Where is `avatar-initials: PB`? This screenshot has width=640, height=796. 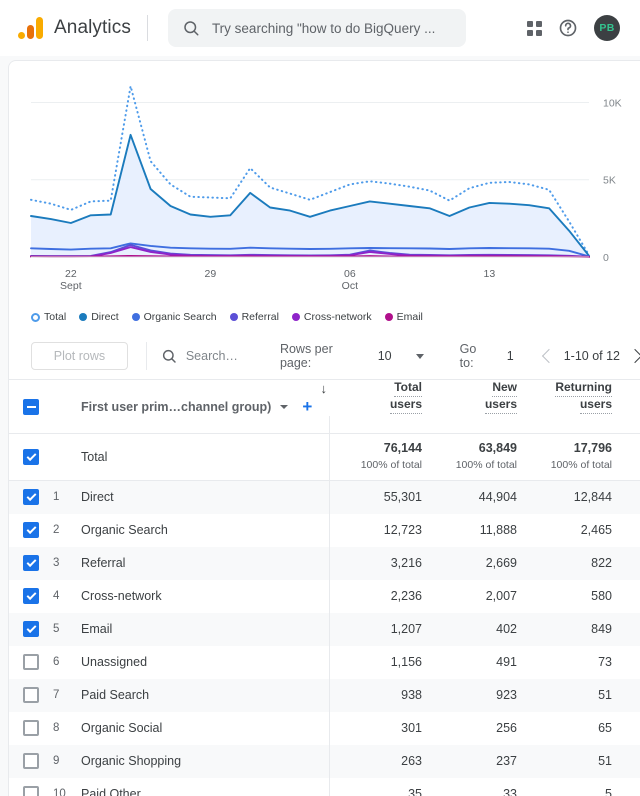
avatar-initials: PB is located at coordinates (607, 28).